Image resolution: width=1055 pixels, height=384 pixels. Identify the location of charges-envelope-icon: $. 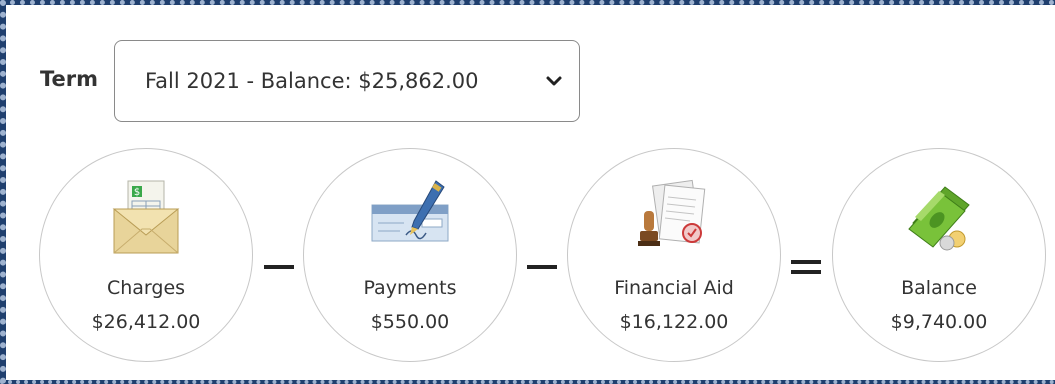
(146, 217).